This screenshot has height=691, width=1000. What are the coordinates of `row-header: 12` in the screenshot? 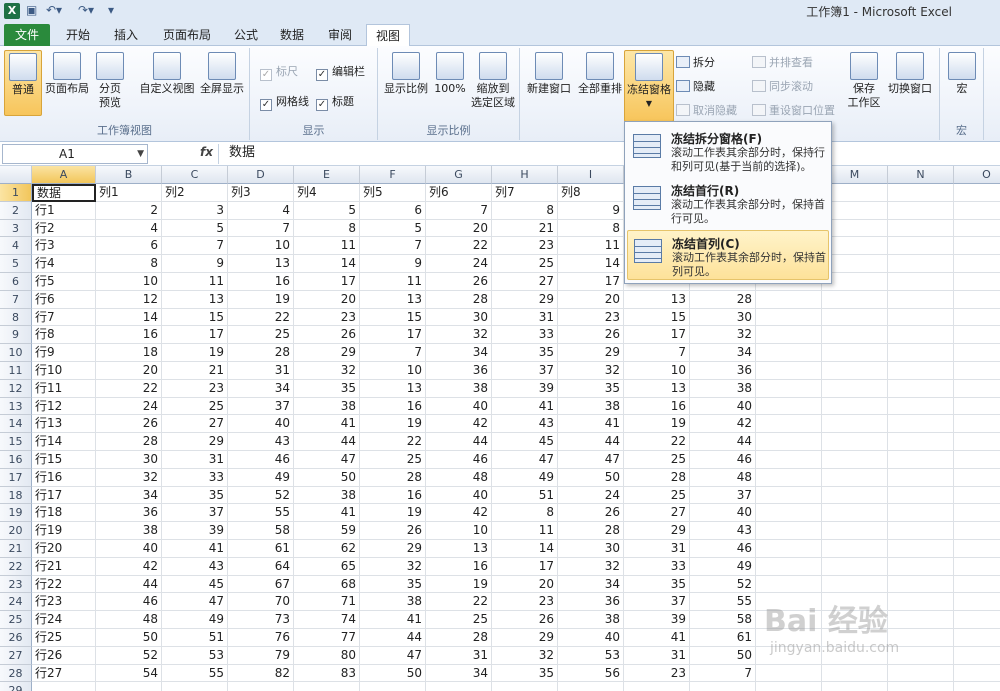 It's located at (16, 388).